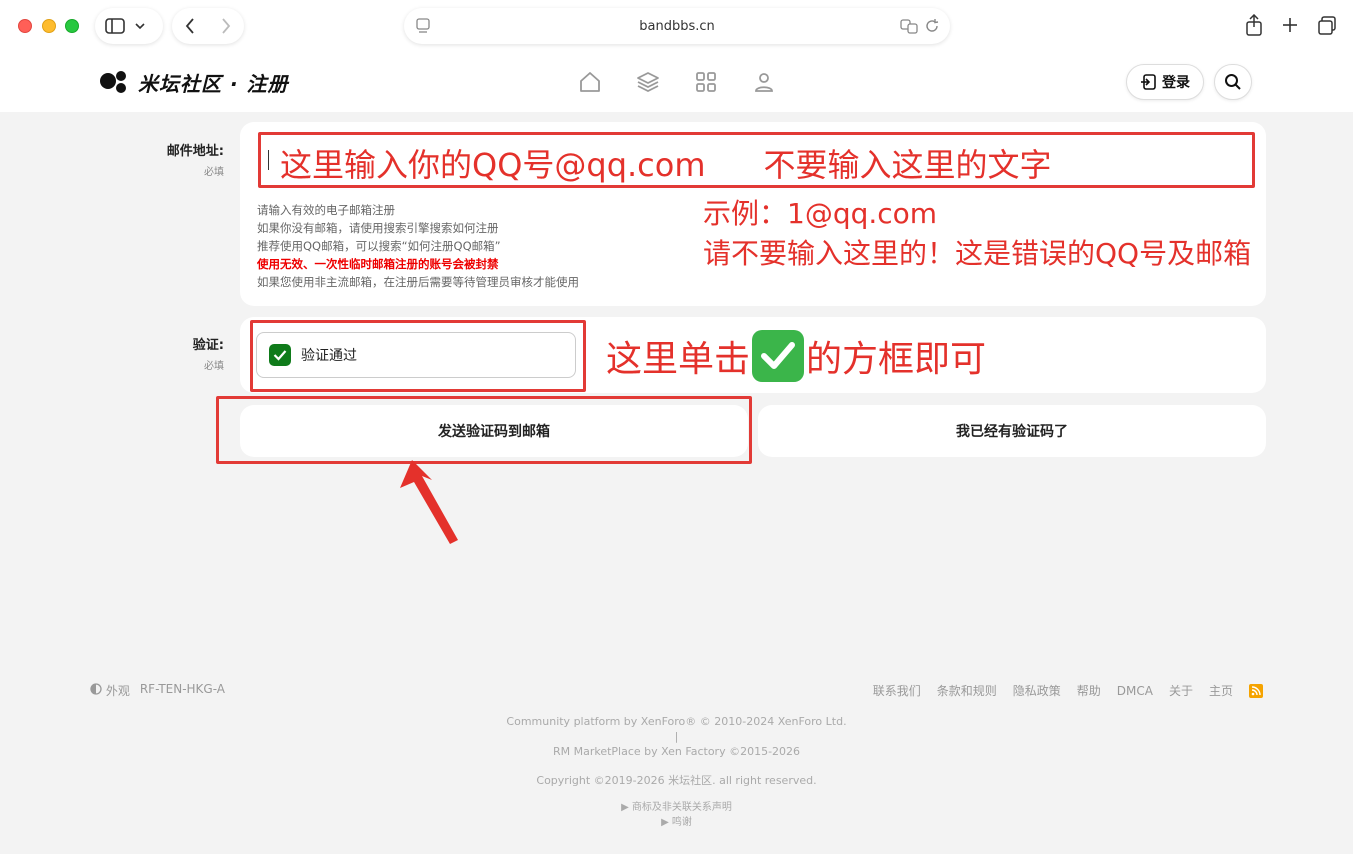  What do you see at coordinates (1327, 25) in the screenshot?
I see `tab-overview-icon` at bounding box center [1327, 25].